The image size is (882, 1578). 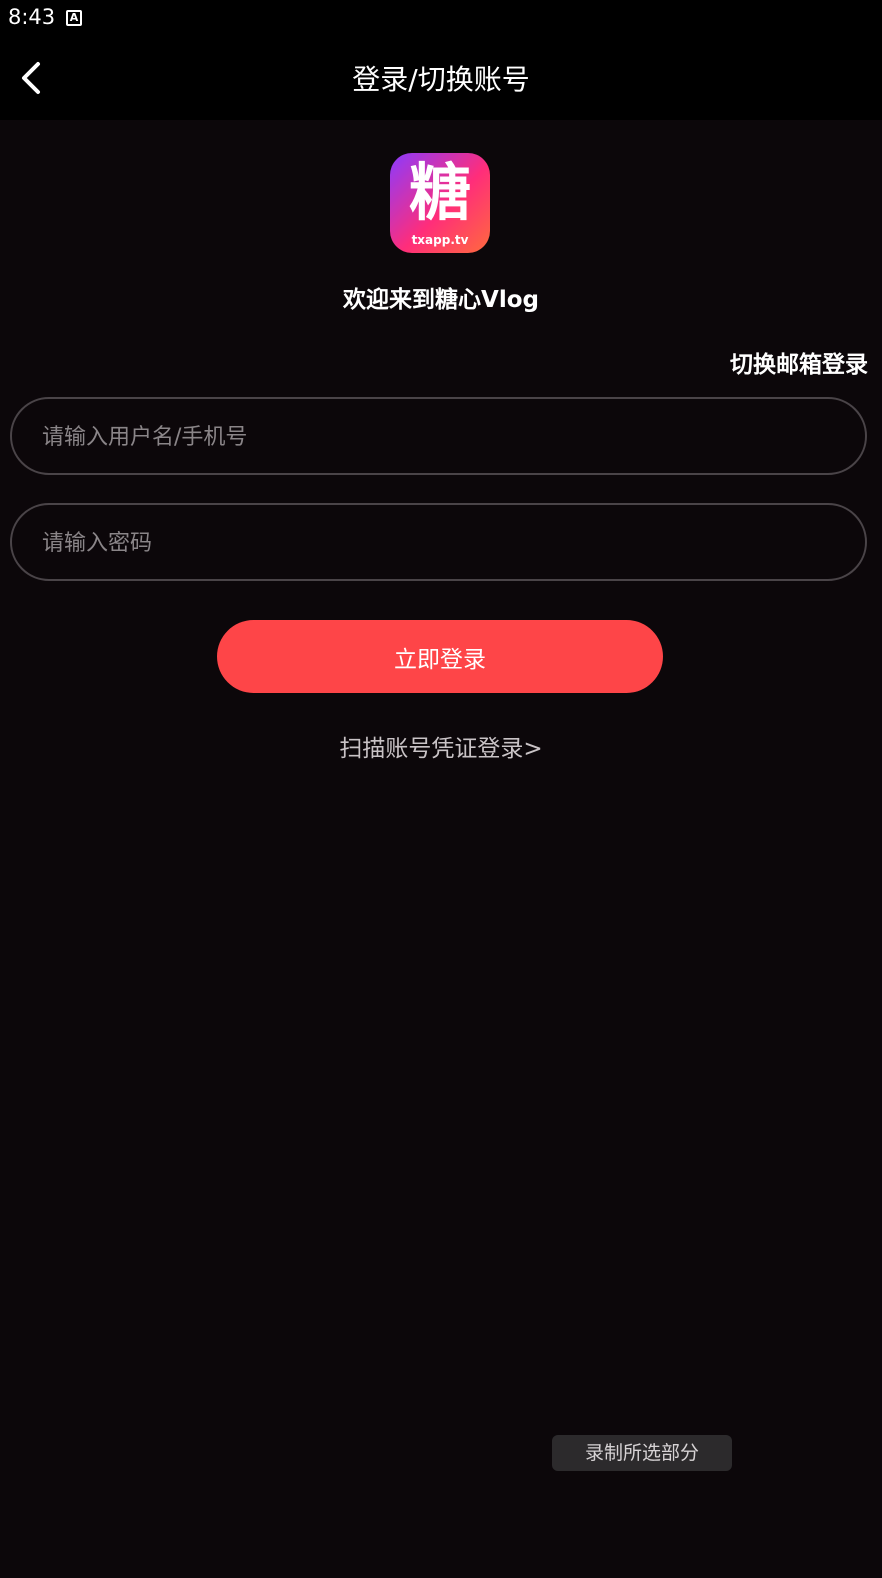 I want to click on logo-char: 糖, so click(x=439, y=192).